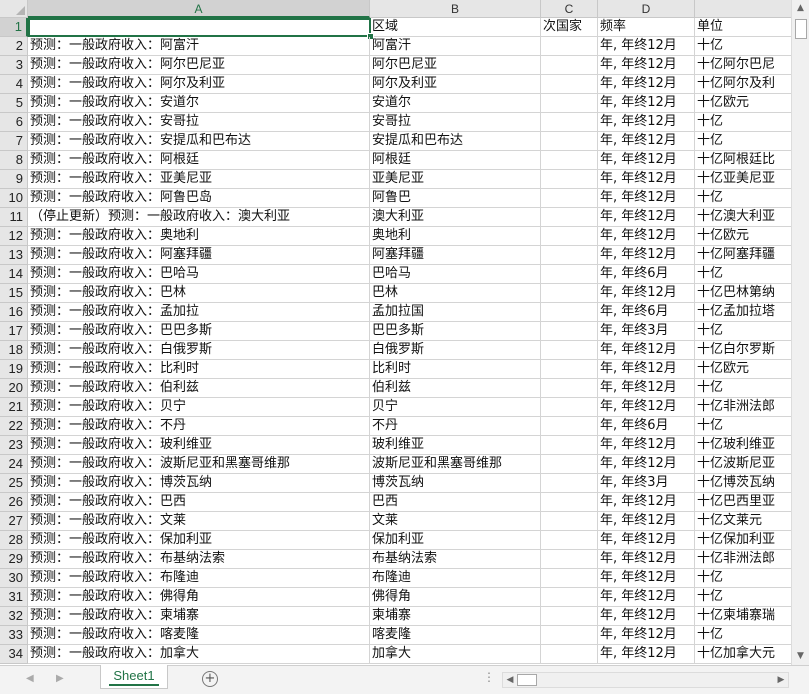 This screenshot has width=809, height=694. What do you see at coordinates (14, 597) in the screenshot?
I see `row-header: 31` at bounding box center [14, 597].